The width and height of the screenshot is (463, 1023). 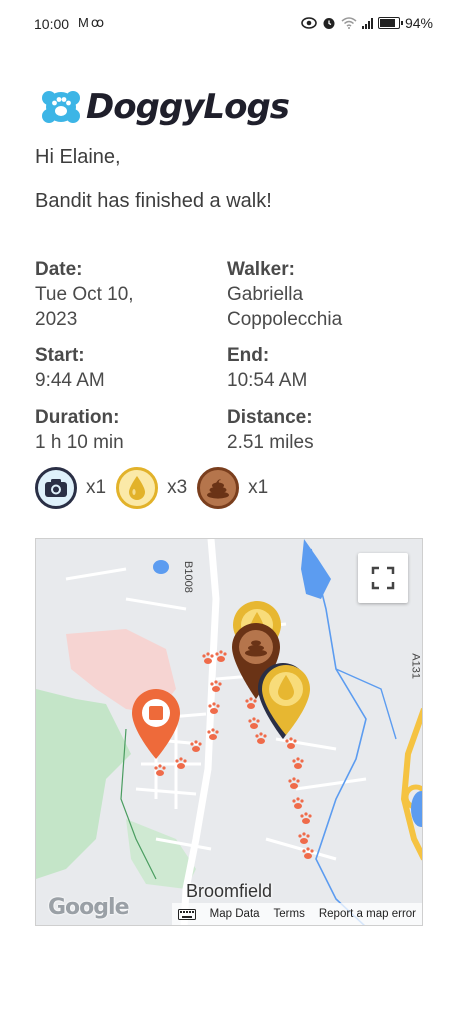 What do you see at coordinates (338, 736) in the screenshot?
I see `river` at bounding box center [338, 736].